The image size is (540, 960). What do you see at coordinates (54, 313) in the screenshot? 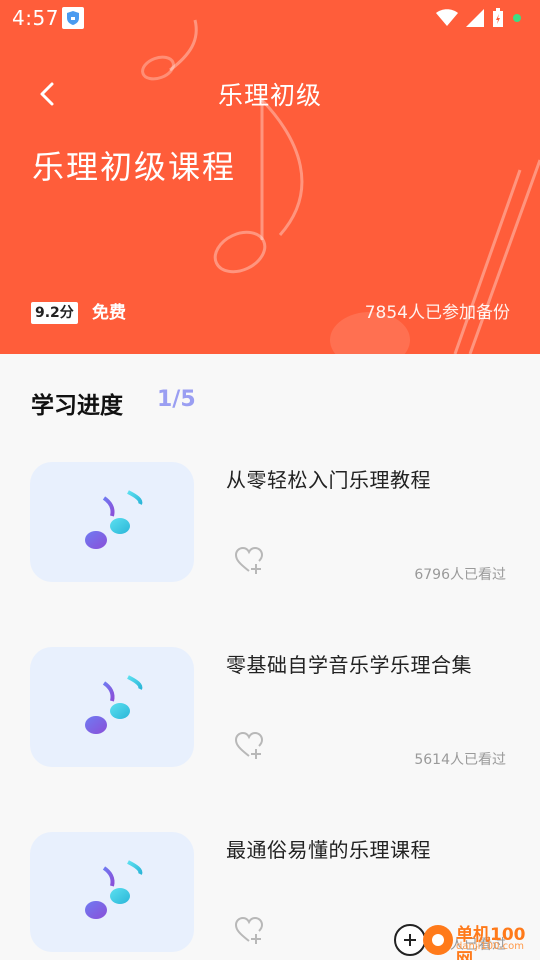
I see `score-badge: 9.2分` at bounding box center [54, 313].